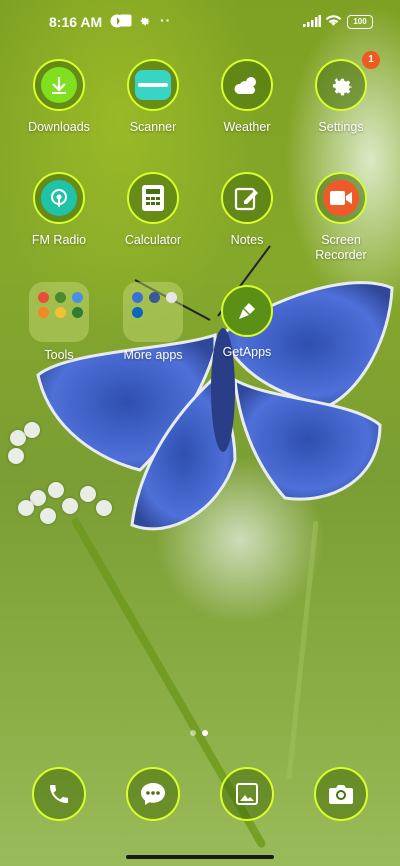 This screenshot has width=400, height=866. Describe the element at coordinates (371, 60) in the screenshot. I see `notification-badge: 1` at that location.